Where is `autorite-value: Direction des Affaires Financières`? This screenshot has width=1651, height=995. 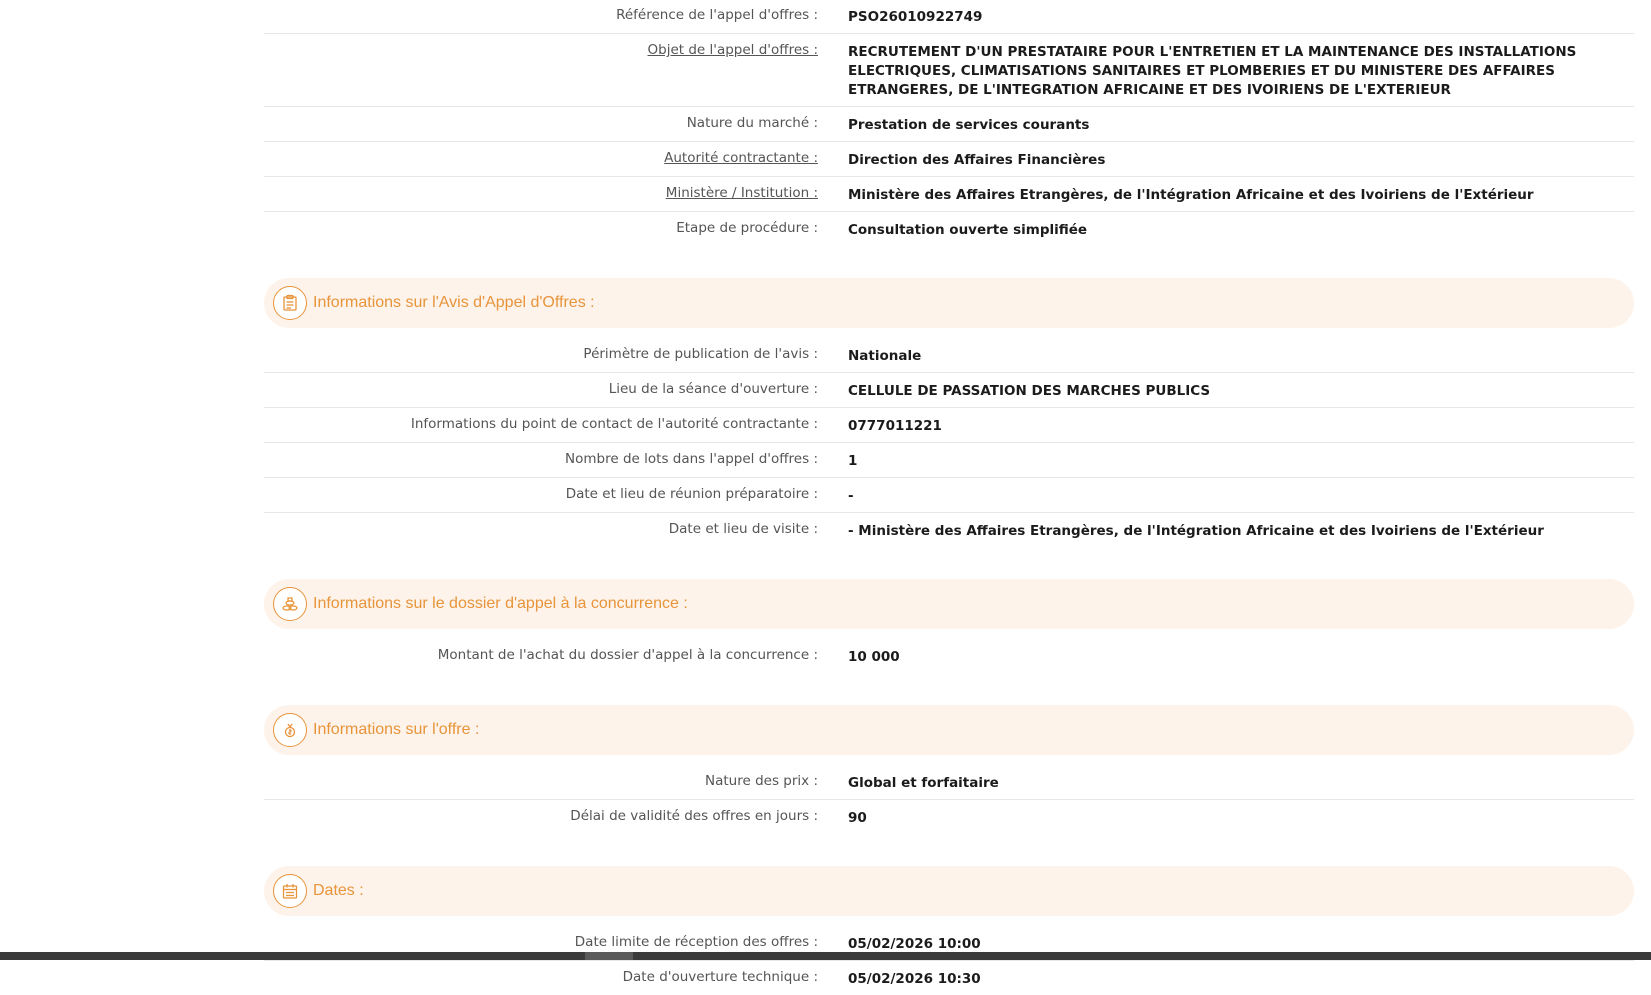 autorite-value: Direction des Affaires Financières is located at coordinates (977, 160).